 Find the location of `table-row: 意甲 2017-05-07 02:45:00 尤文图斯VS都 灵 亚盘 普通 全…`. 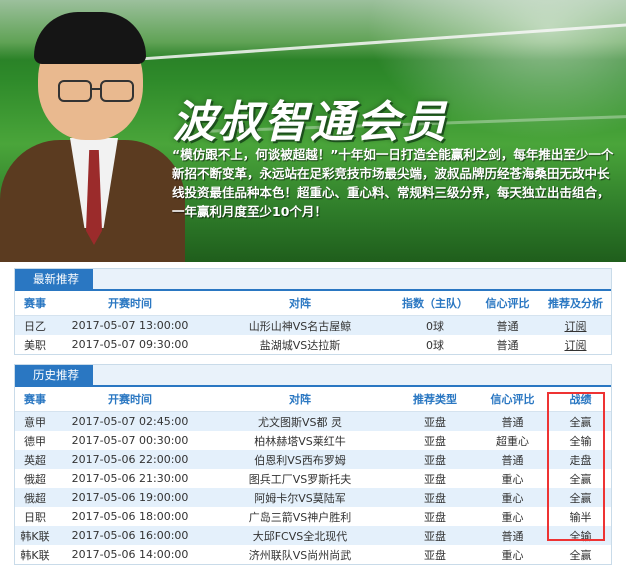

table-row: 意甲 2017-05-07 02:45:00 尤文图斯VS都 灵 亚盘 普通 全… is located at coordinates (313, 421).